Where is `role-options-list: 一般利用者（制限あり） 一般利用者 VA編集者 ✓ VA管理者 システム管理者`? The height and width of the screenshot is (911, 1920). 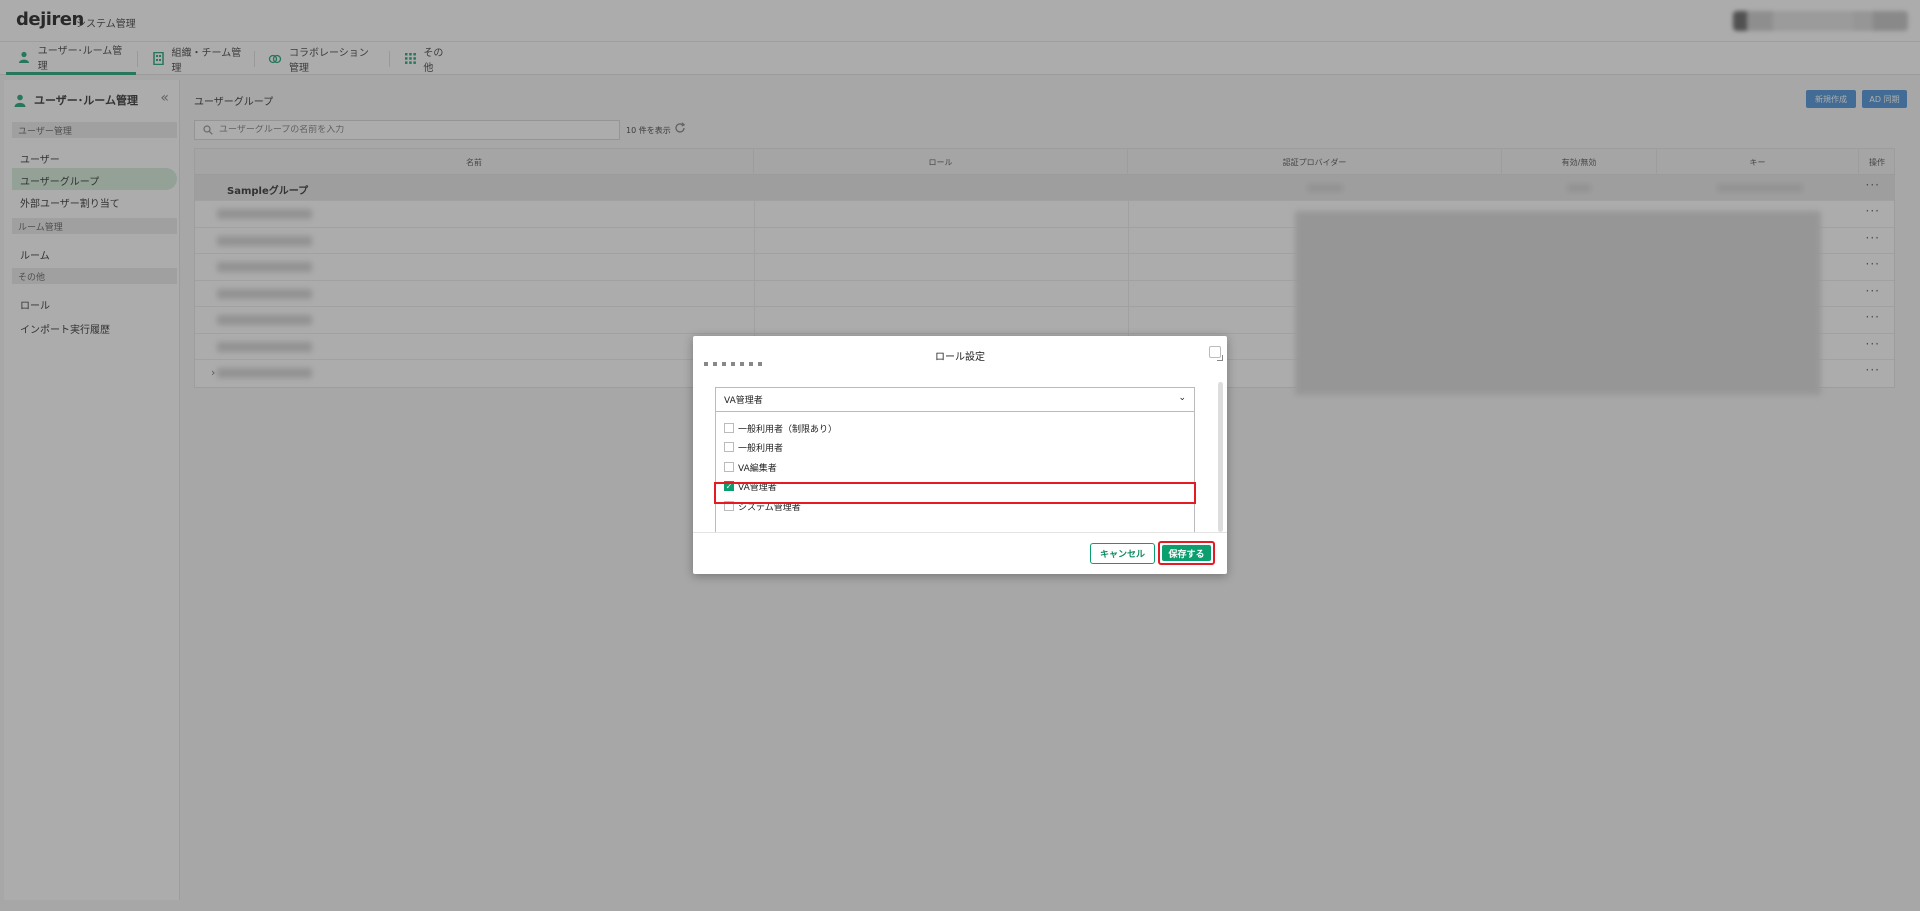
role-options-list: 一般利用者（制限あり） 一般利用者 VA編集者 ✓ VA管理者 システム管理者 is located at coordinates (955, 472).